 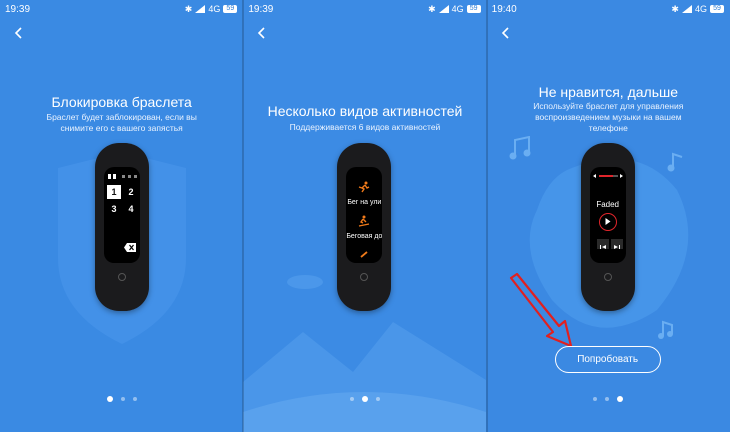 I want to click on key-1: 1, so click(x=114, y=192).